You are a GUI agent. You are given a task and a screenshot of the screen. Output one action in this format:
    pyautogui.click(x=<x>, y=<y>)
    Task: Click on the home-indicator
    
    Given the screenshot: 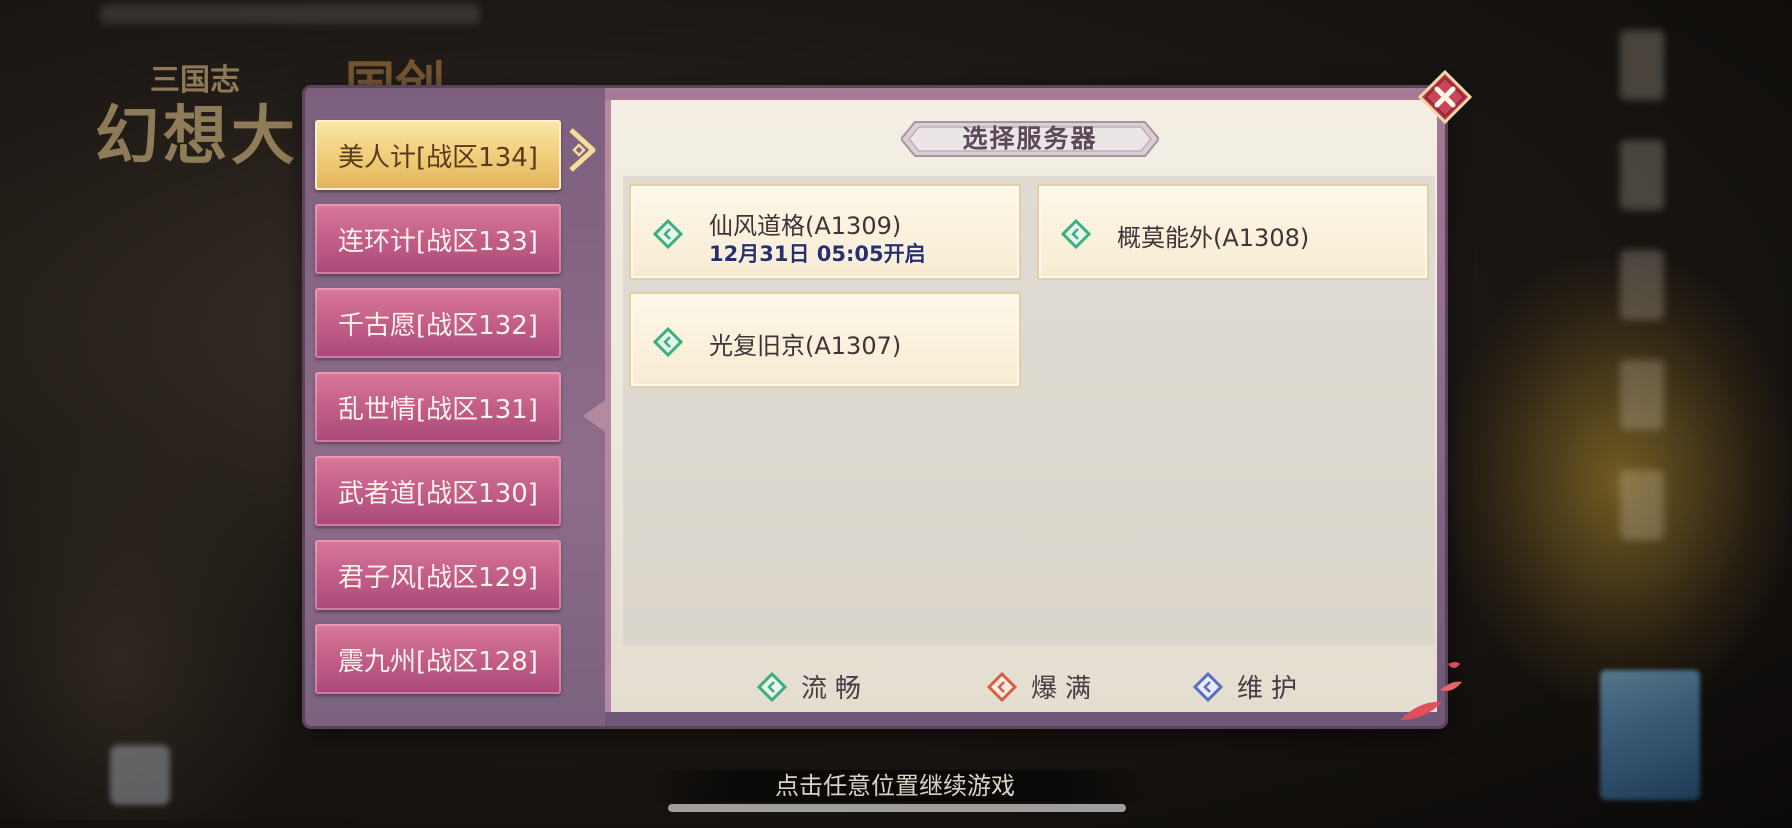 What is the action you would take?
    pyautogui.click(x=897, y=808)
    